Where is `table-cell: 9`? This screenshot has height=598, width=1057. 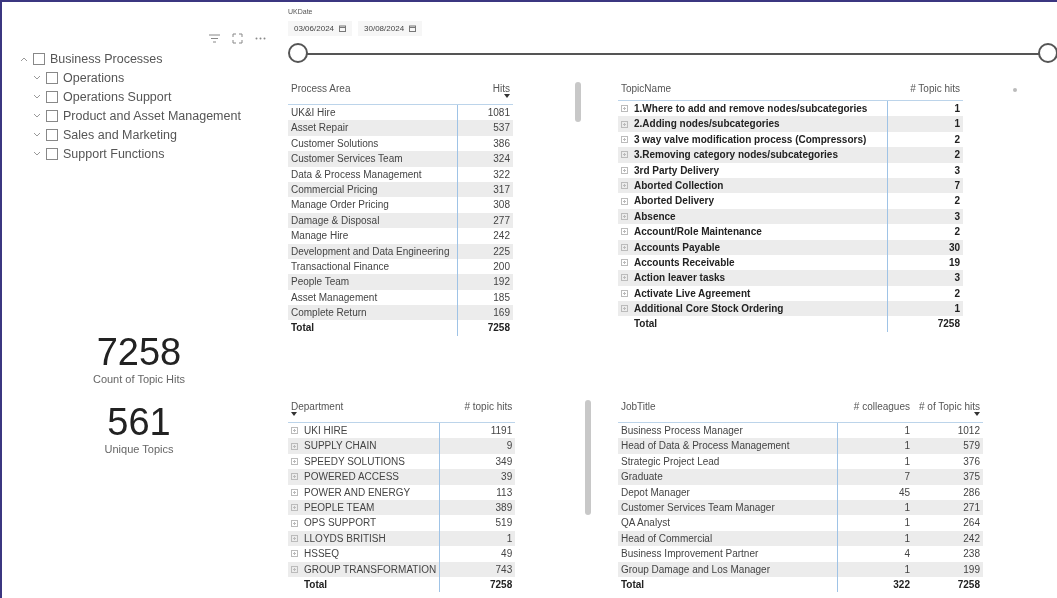
table-cell: 9 is located at coordinates (478, 446).